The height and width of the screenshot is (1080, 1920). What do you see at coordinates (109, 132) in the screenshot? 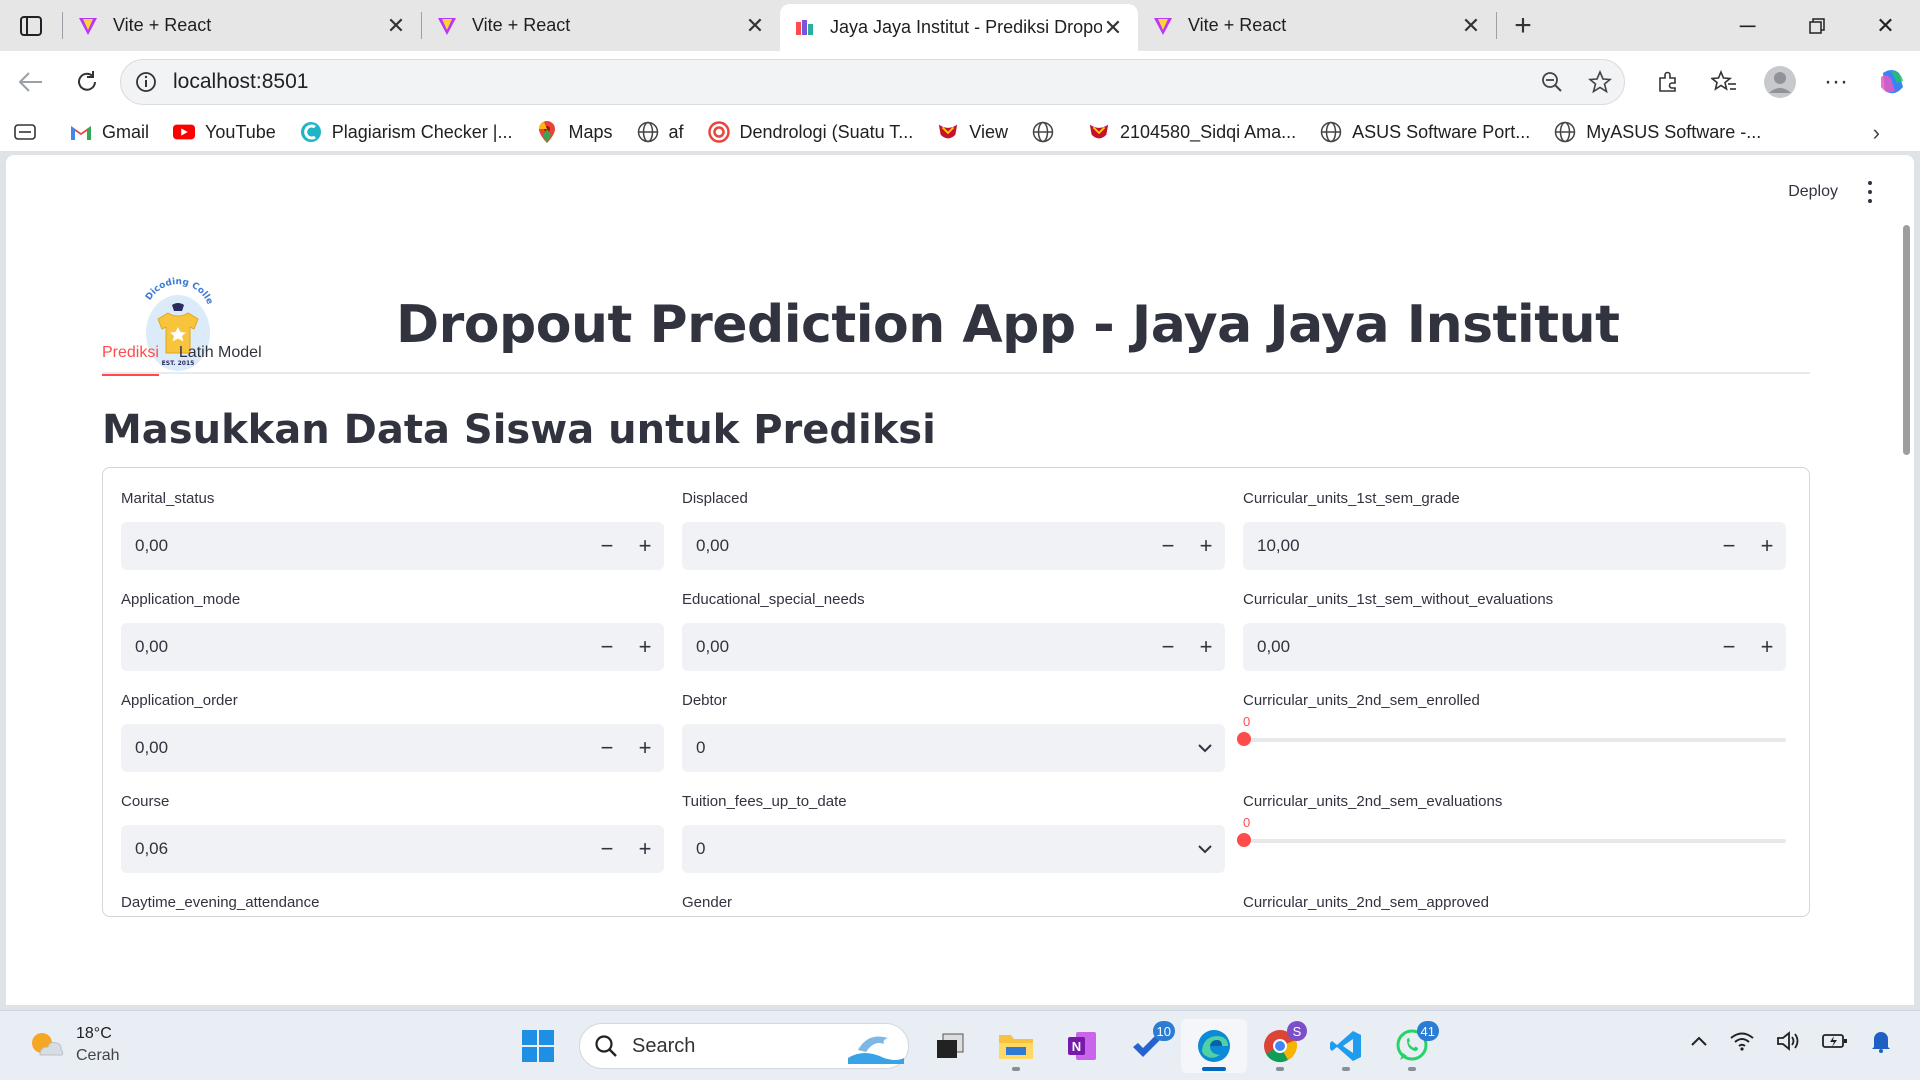
I see `bookmark-gmail: Gmail` at bounding box center [109, 132].